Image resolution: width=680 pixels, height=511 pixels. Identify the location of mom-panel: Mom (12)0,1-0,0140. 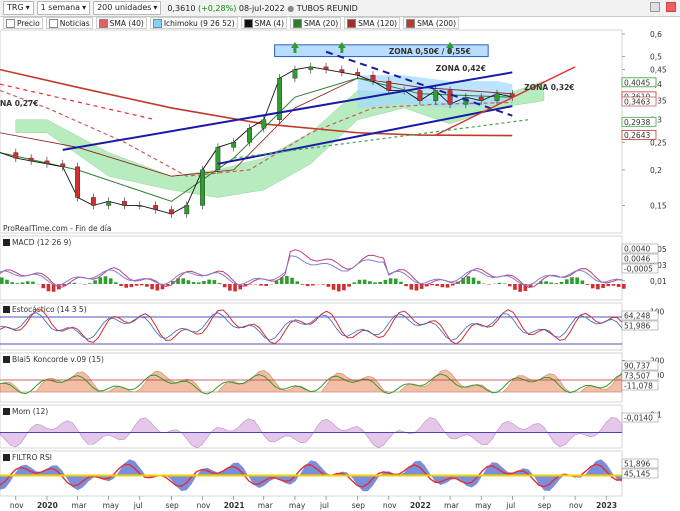
(331, 426).